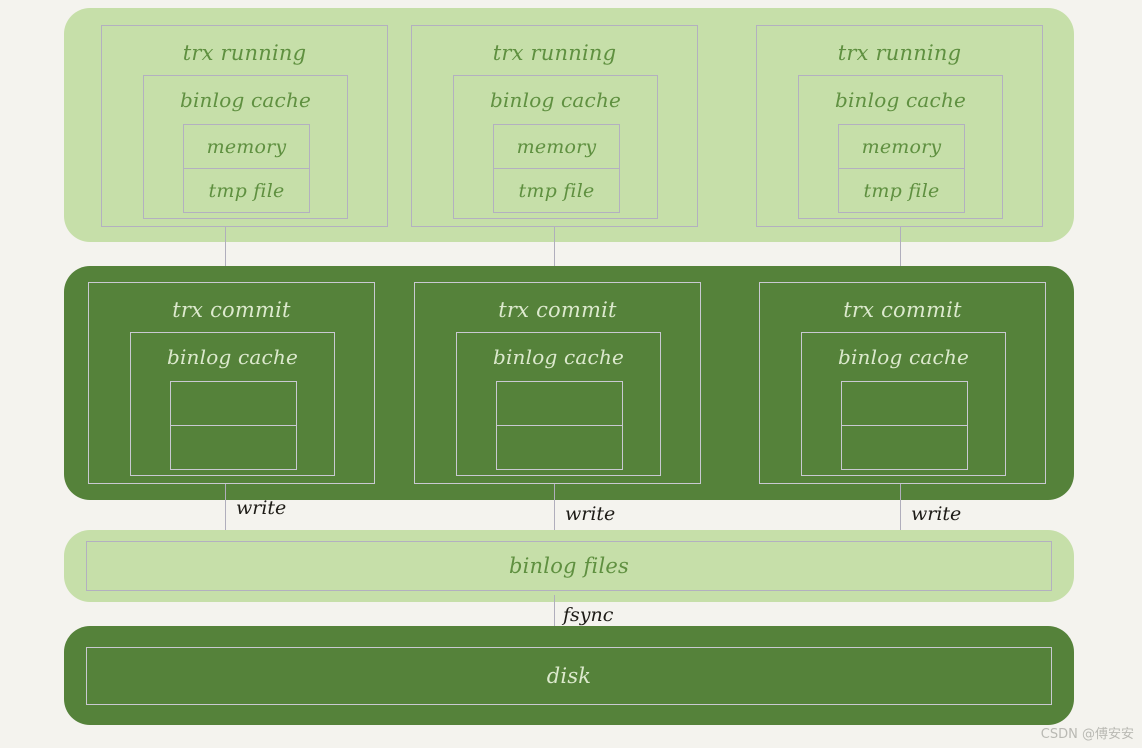 The width and height of the screenshot is (1142, 748). What do you see at coordinates (904, 447) in the screenshot?
I see `commit-slot-box-3b` at bounding box center [904, 447].